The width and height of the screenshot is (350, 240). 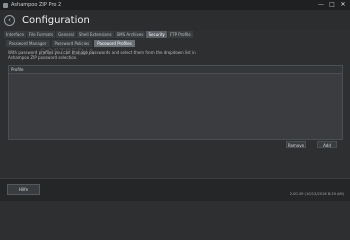 What do you see at coordinates (95, 34) in the screenshot?
I see `tab-shell-extensions: Shell Extensions` at bounding box center [95, 34].